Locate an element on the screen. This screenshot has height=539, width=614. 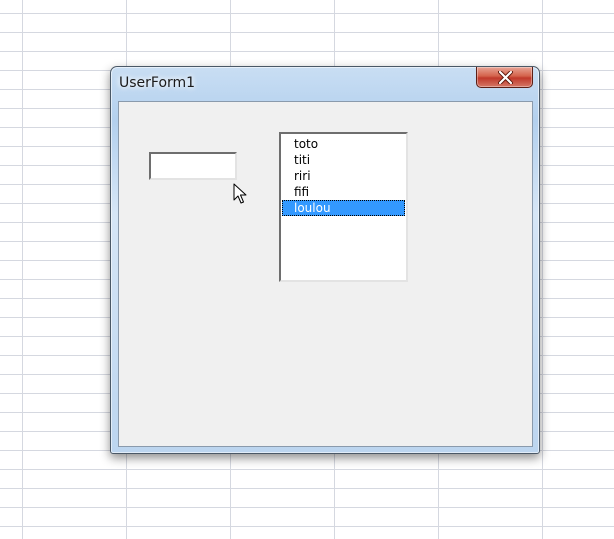
close-x-icon is located at coordinates (505, 77).